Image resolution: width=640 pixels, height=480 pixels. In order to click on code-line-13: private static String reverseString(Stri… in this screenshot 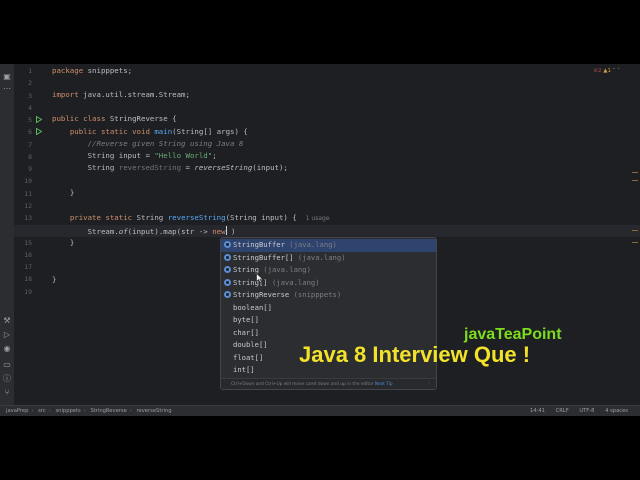, I will do `click(199, 217)`.